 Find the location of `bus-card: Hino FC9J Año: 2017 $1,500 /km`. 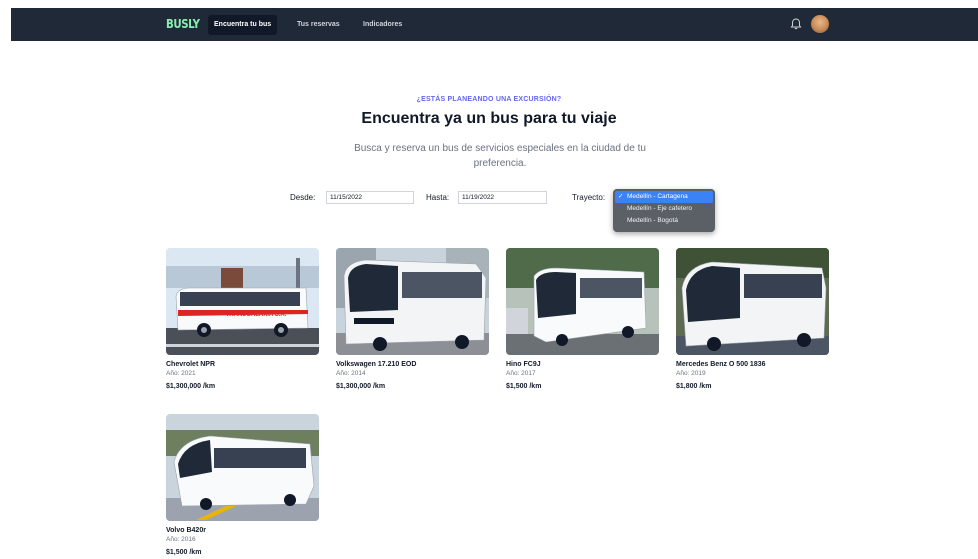

bus-card: Hino FC9J Año: 2017 $1,500 /km is located at coordinates (582, 319).